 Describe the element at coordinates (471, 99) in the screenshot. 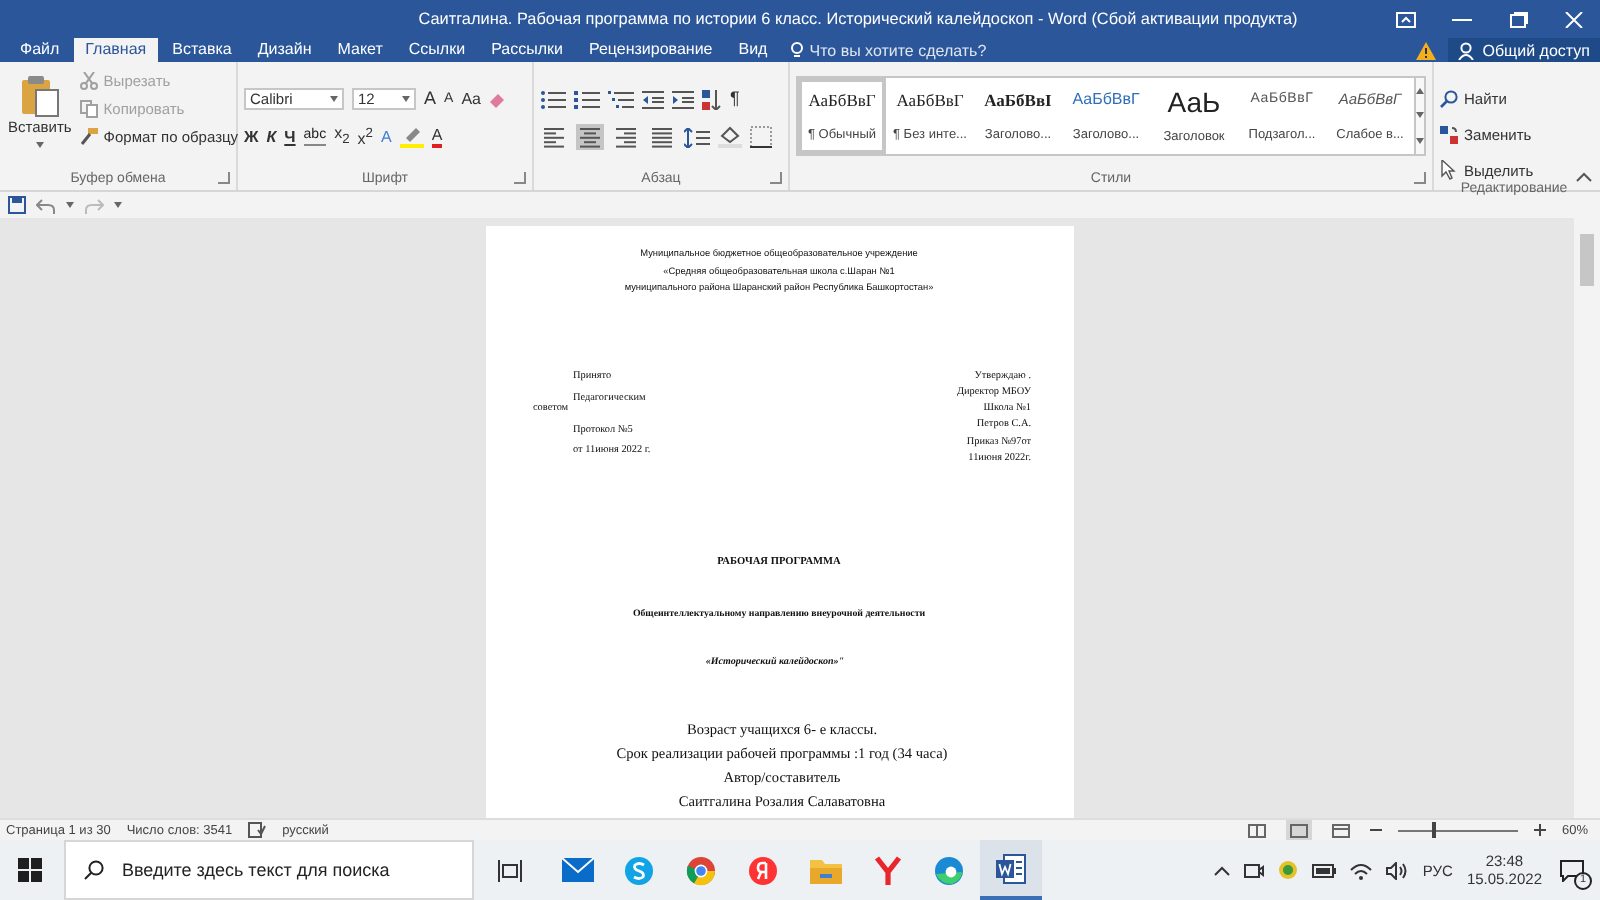

I see `change-case-button: Aa` at that location.